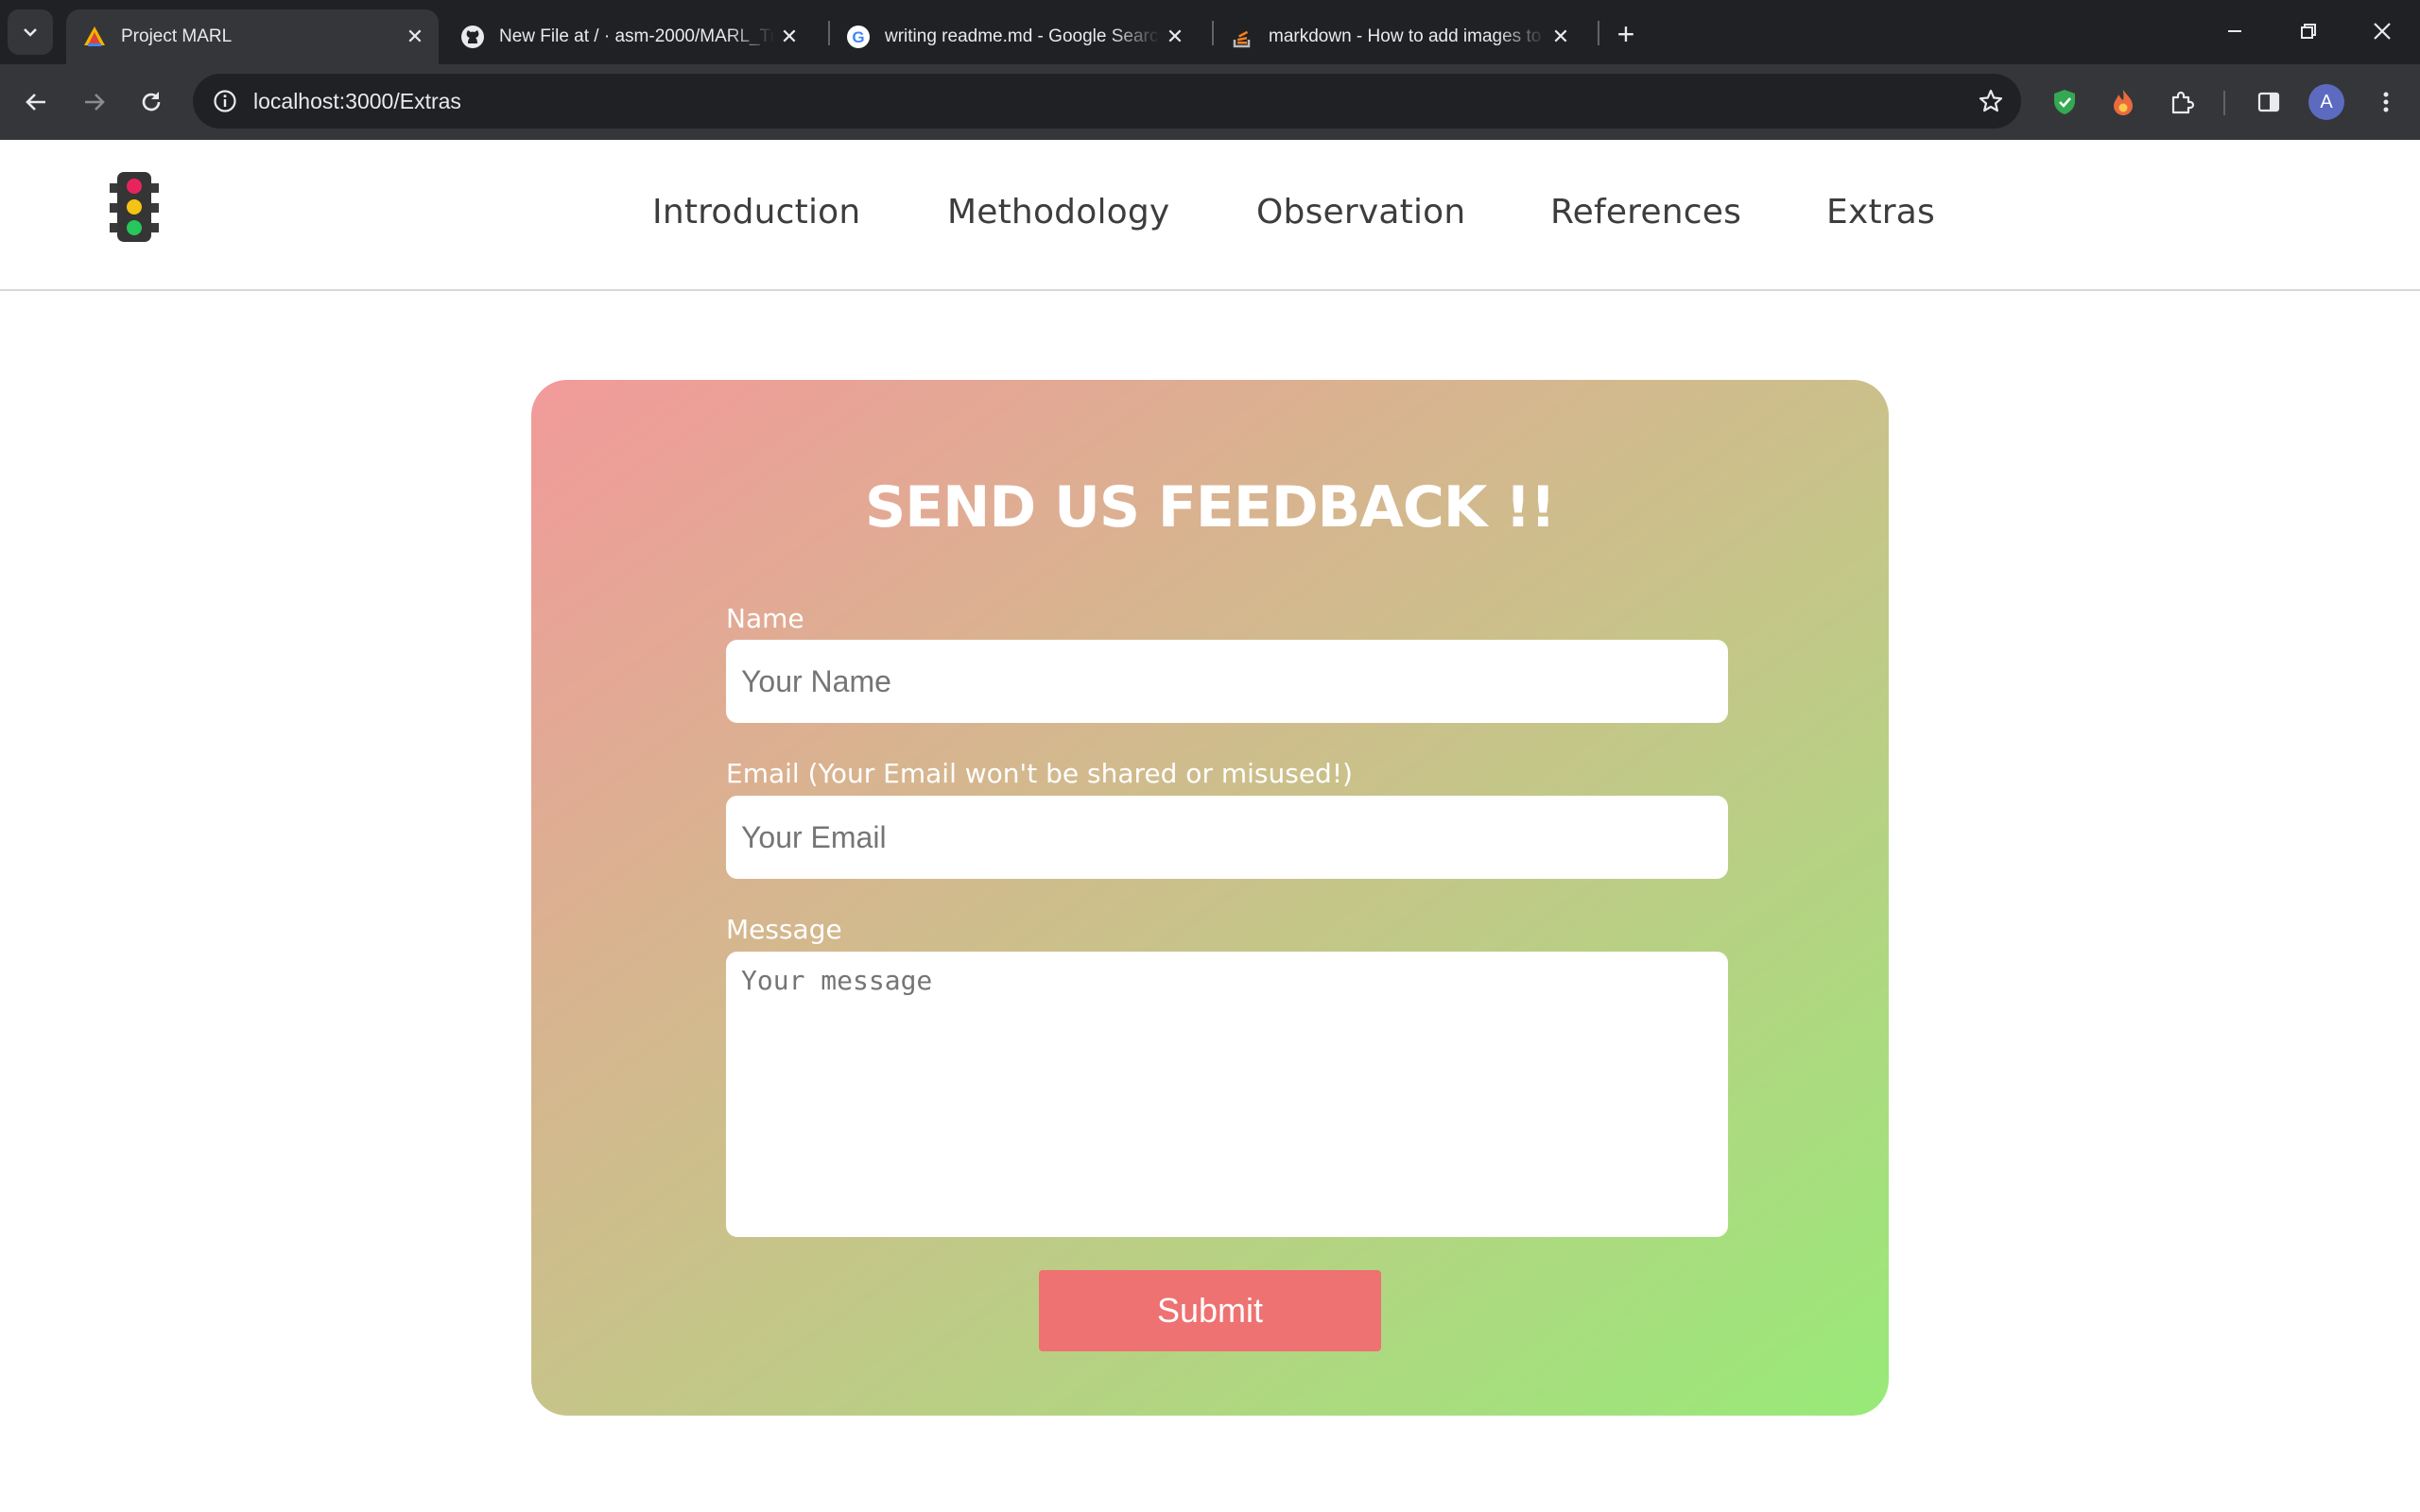  Describe the element at coordinates (2224, 103) in the screenshot. I see `toolbar-divider` at that location.